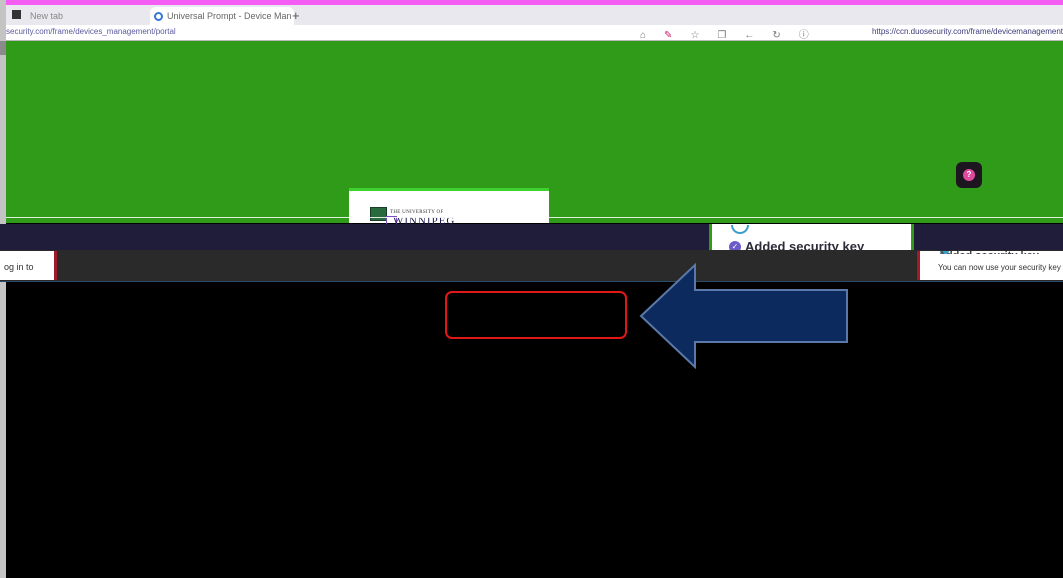 This screenshot has width=1063, height=578. I want to click on left-arrow-icon, so click(743, 316).